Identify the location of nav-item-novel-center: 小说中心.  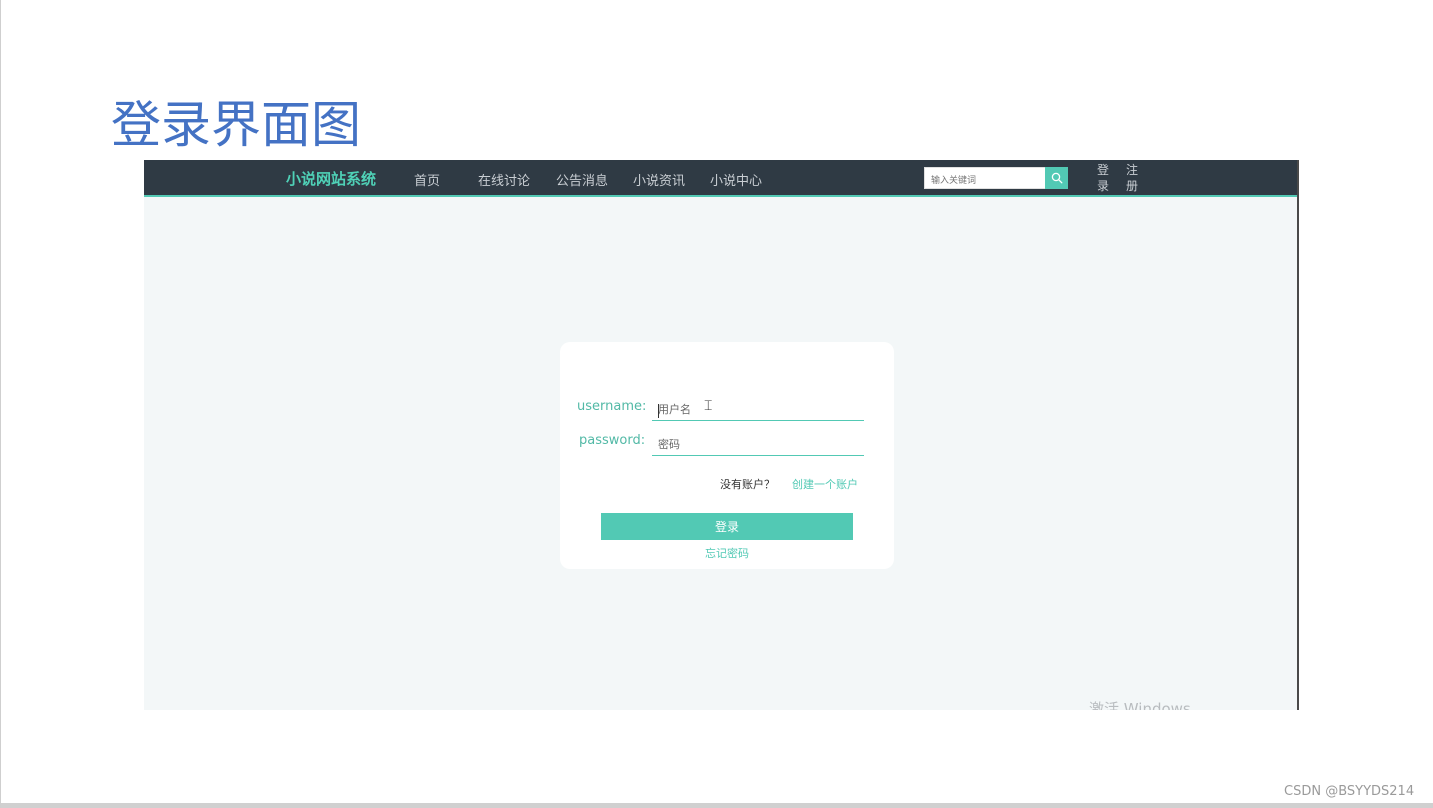
(736, 179).